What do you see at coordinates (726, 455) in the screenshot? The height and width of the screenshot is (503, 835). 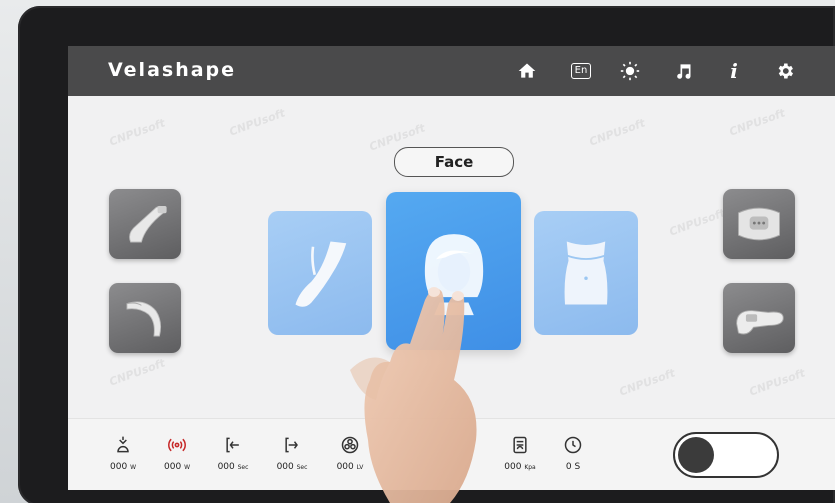 I see `power-toggle` at bounding box center [726, 455].